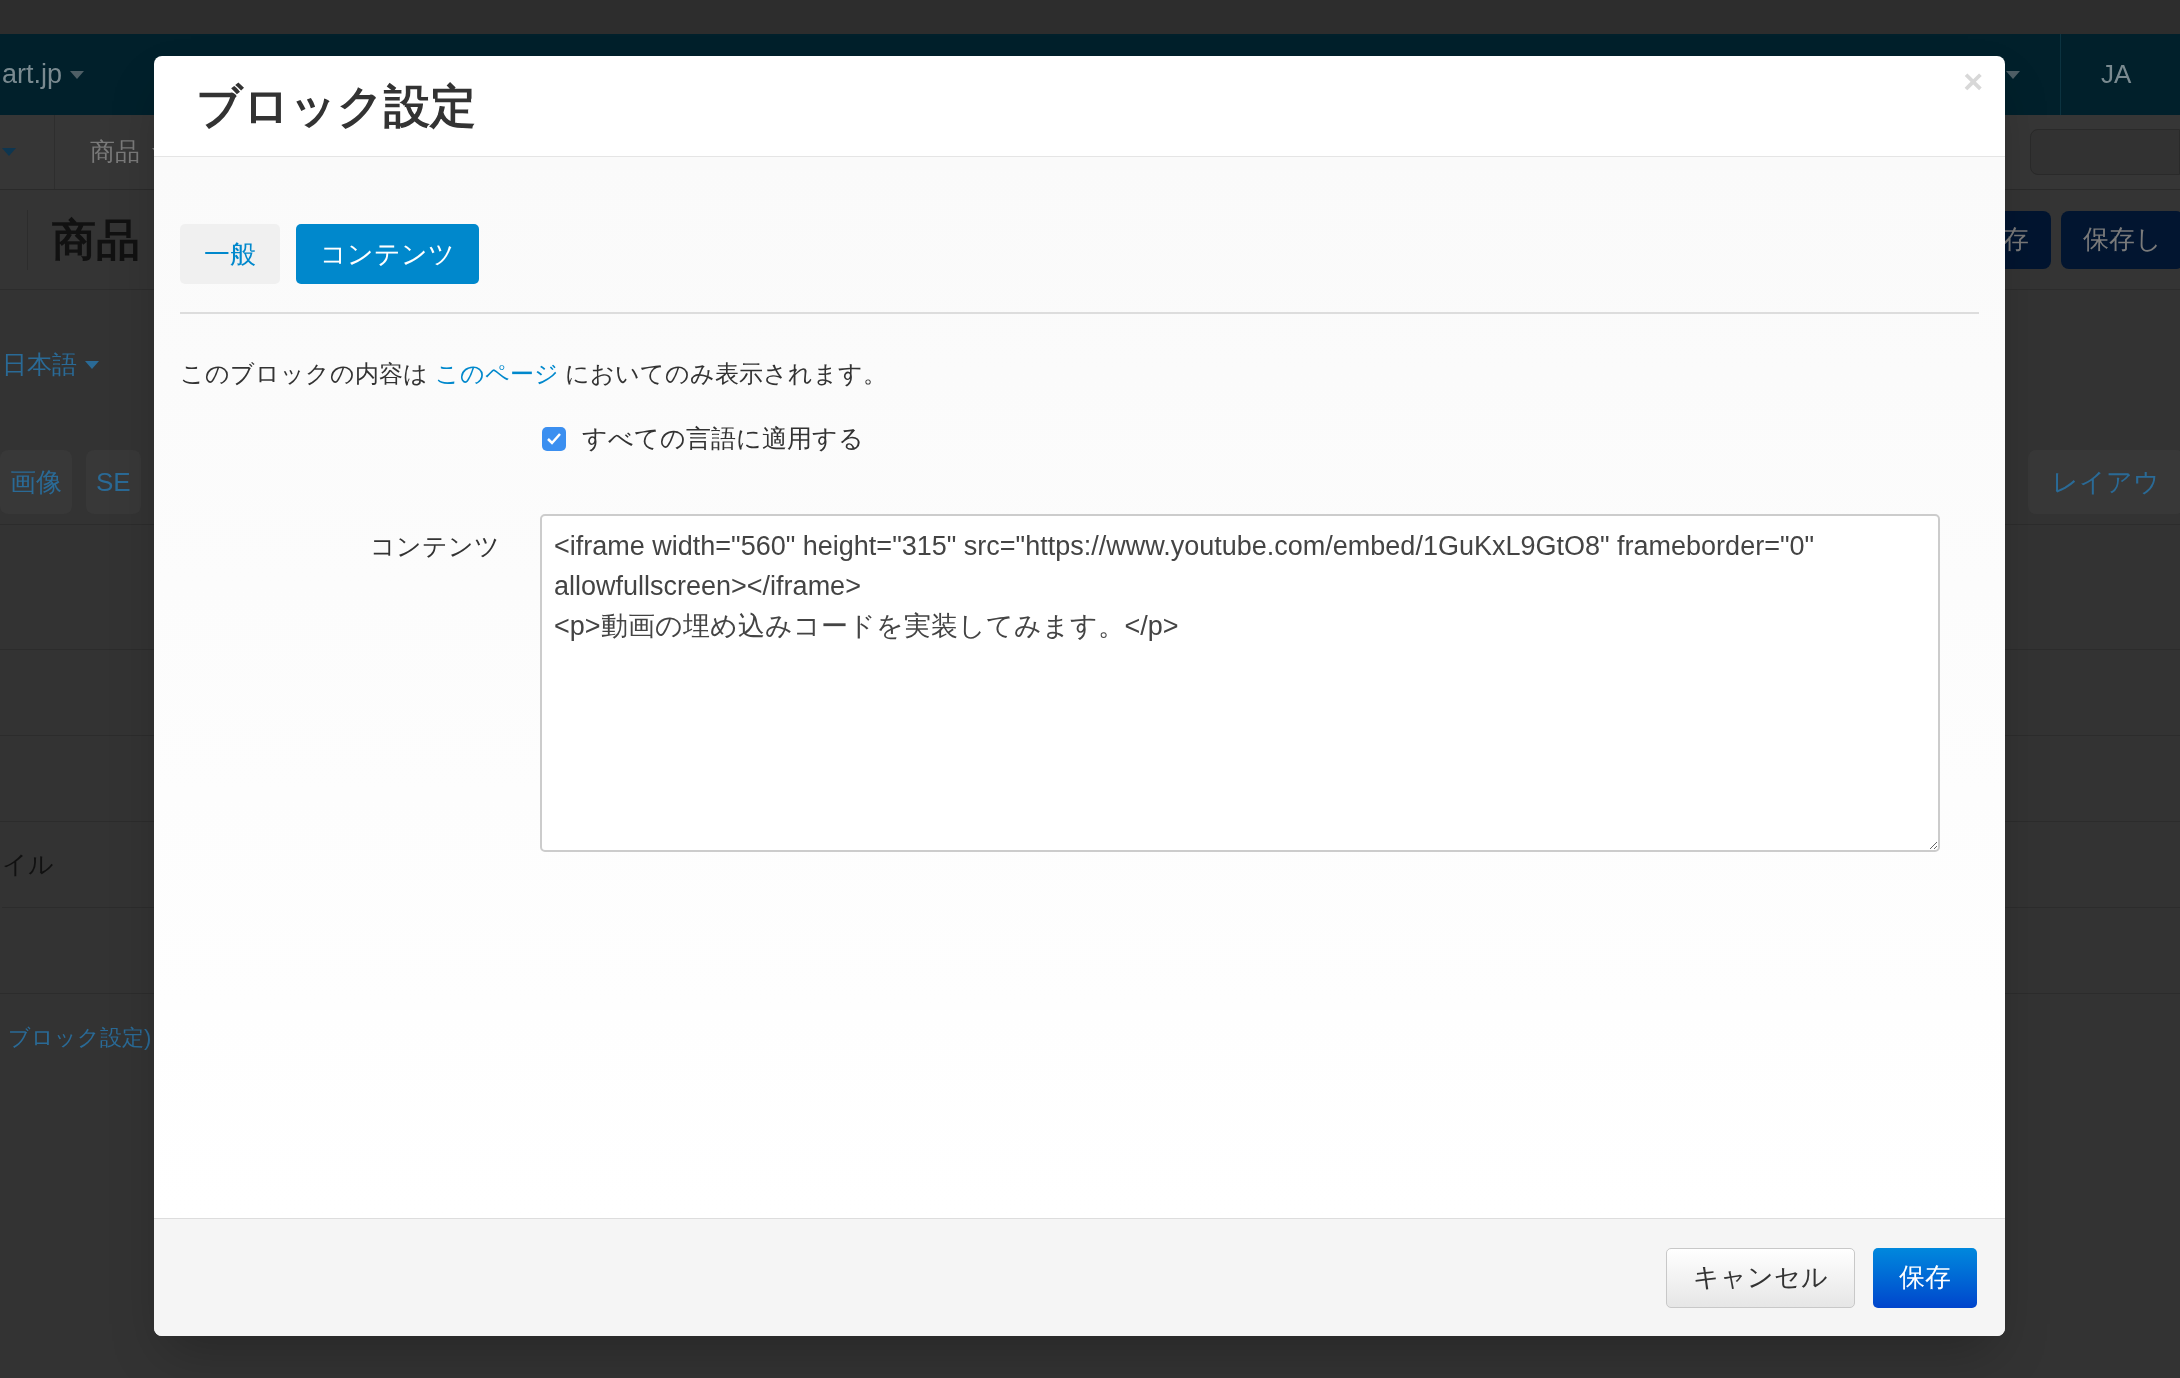 The image size is (2180, 1378). I want to click on checkbox-label: すべての言語に適用する, so click(723, 438).